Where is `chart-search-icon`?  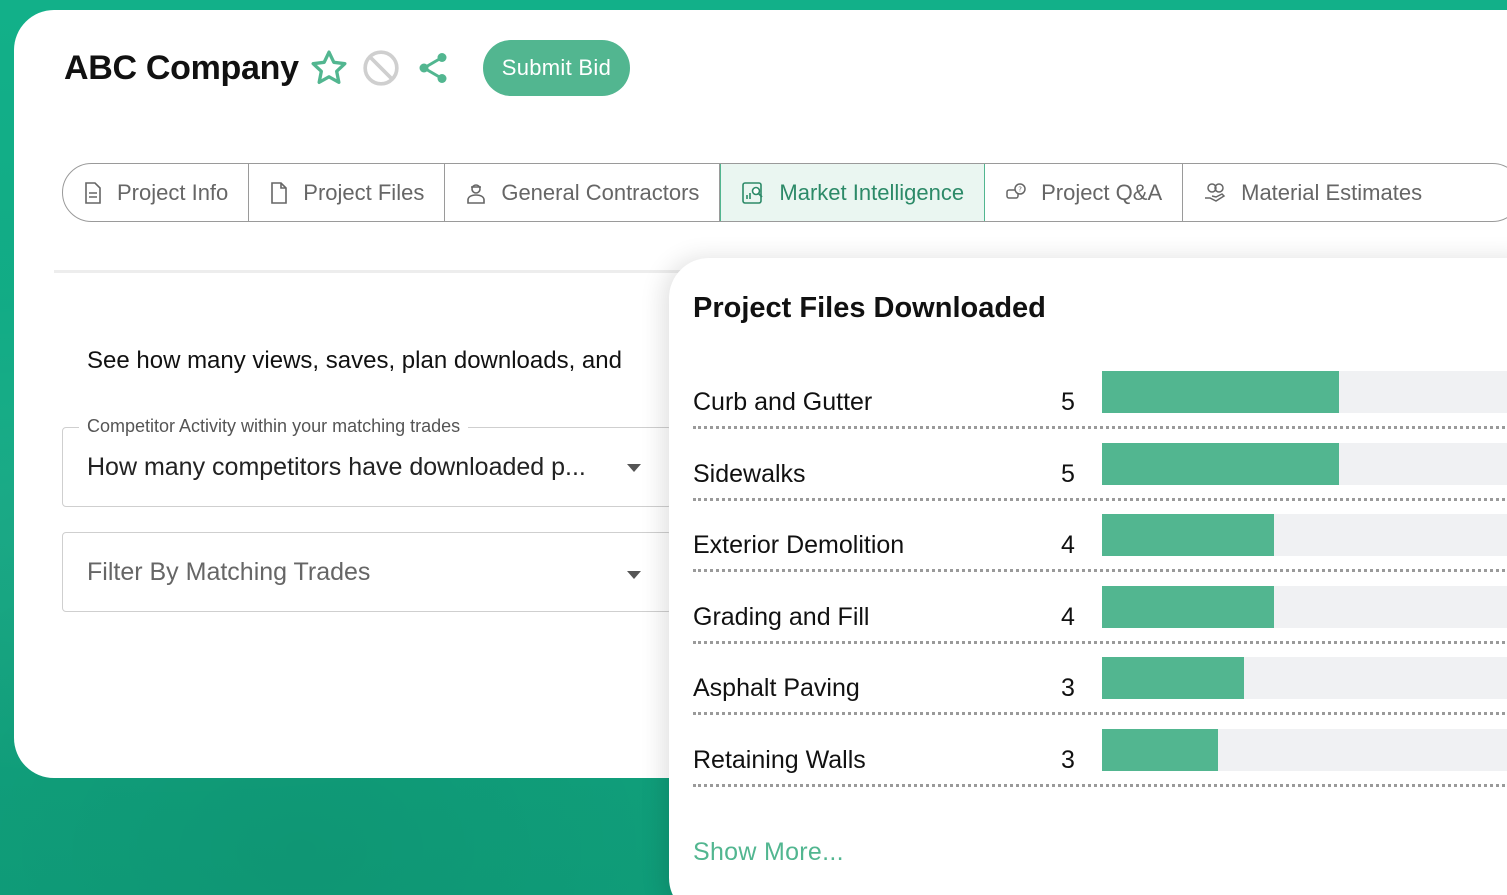
chart-search-icon is located at coordinates (753, 193).